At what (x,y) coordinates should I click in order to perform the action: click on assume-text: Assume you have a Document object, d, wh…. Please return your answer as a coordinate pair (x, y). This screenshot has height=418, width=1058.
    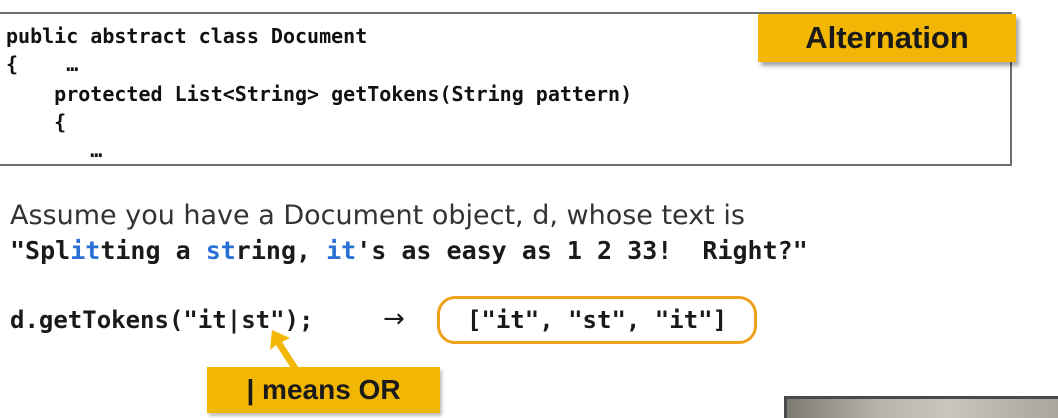
    Looking at the image, I should click on (377, 215).